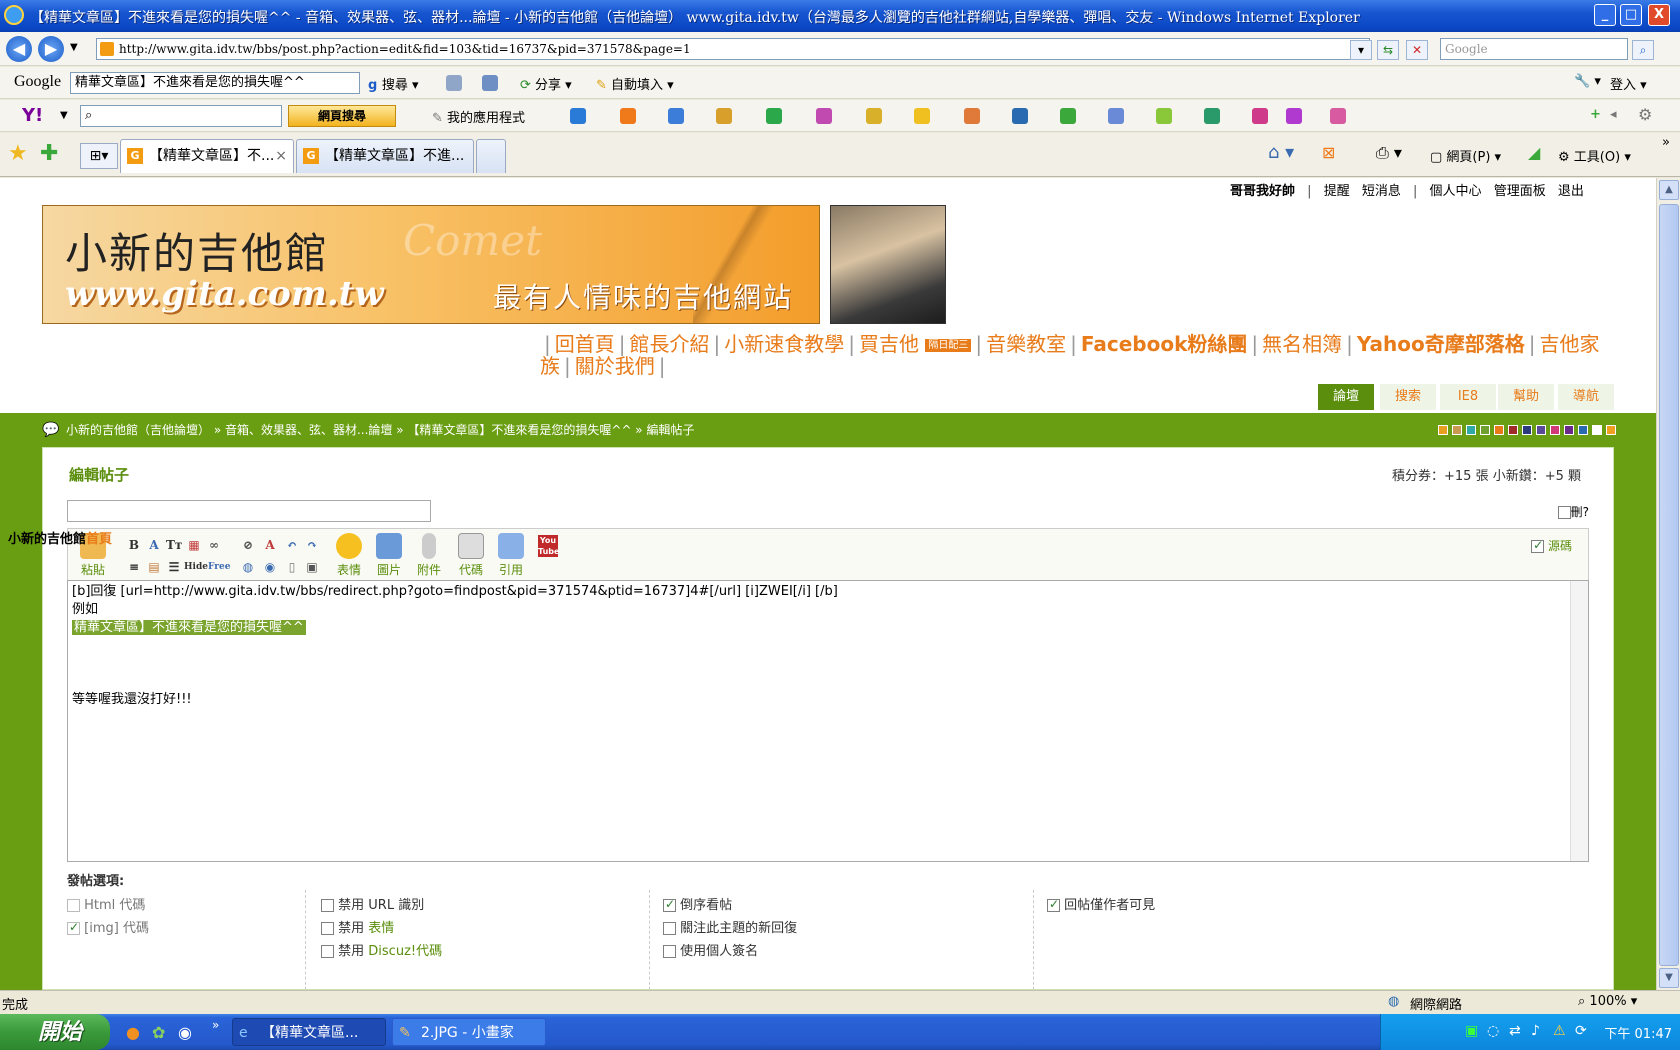 The width and height of the screenshot is (1680, 1050). Describe the element at coordinates (1388, 50) in the screenshot. I see `refresh-icon: ⇆` at that location.